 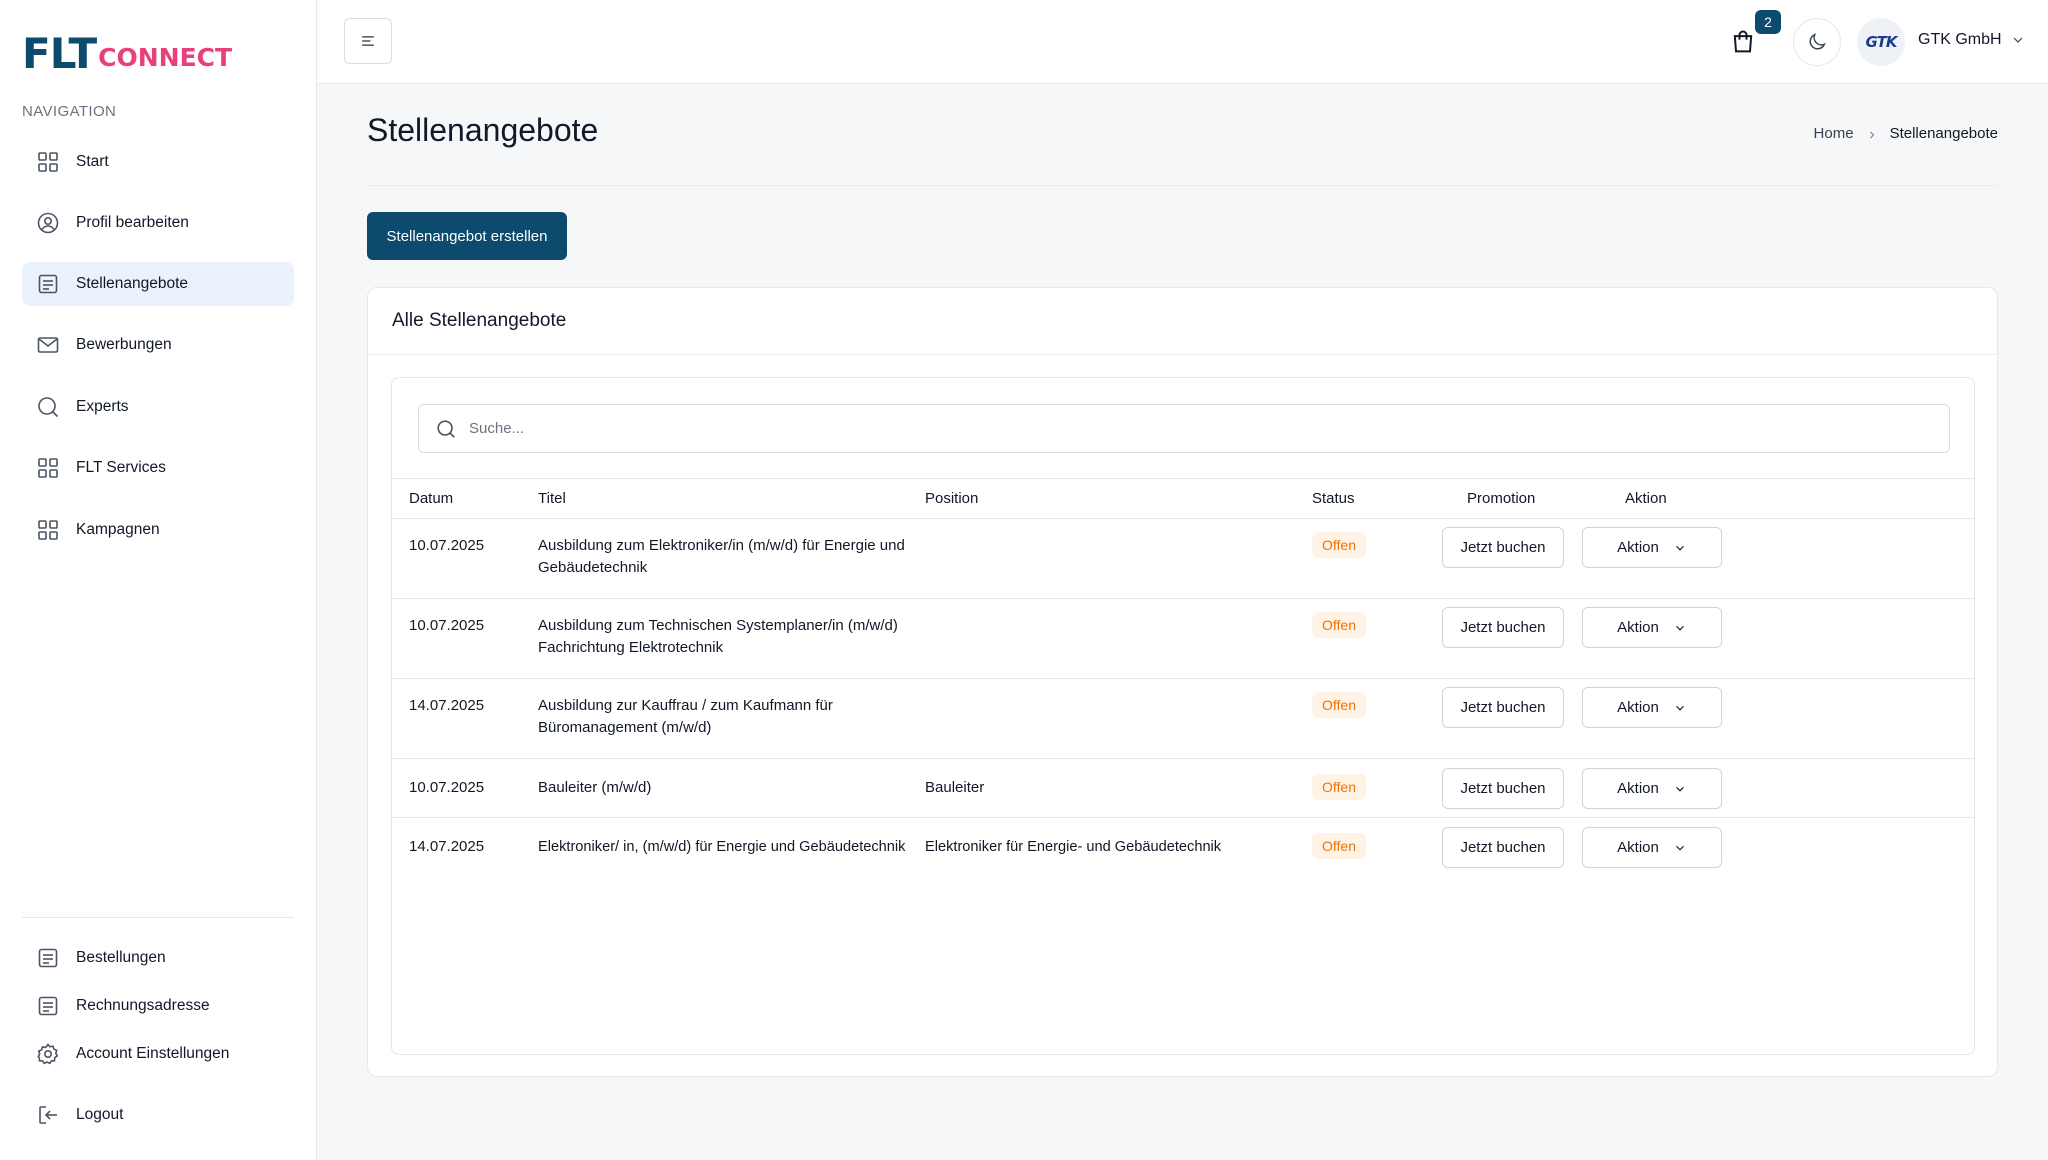 What do you see at coordinates (158, 407) in the screenshot?
I see `sidebar-item-experts: Experts` at bounding box center [158, 407].